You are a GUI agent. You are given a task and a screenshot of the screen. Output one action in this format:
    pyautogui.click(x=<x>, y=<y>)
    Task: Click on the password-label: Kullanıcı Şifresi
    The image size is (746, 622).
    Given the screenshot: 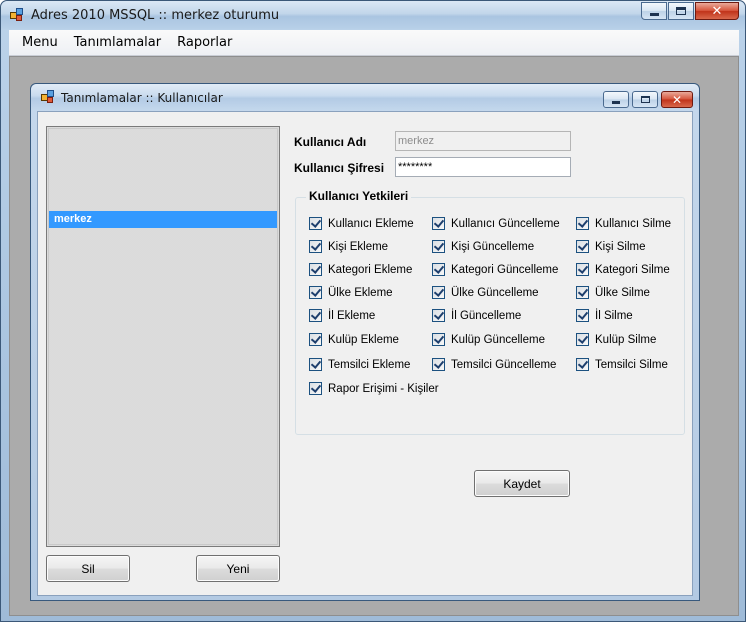 What is the action you would take?
    pyautogui.click(x=339, y=168)
    